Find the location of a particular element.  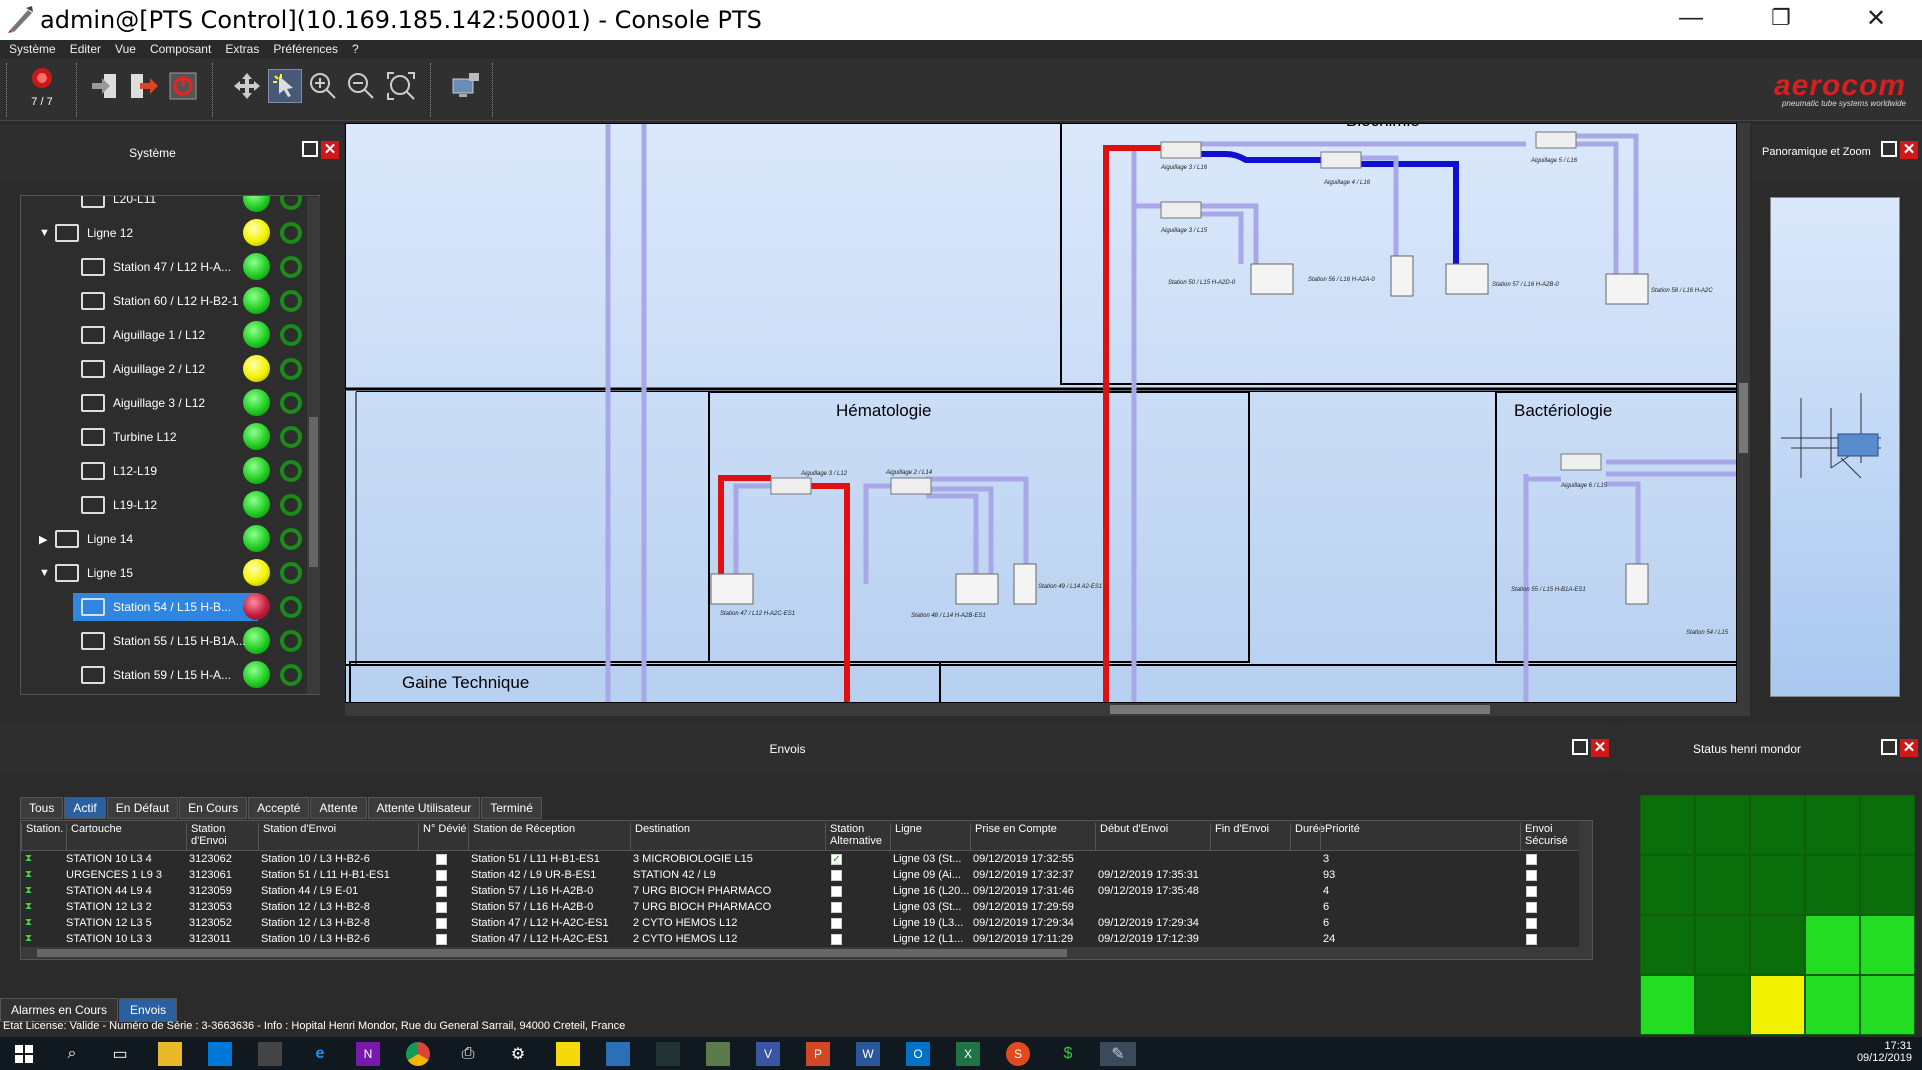

app-icon is located at coordinates (718, 1054).